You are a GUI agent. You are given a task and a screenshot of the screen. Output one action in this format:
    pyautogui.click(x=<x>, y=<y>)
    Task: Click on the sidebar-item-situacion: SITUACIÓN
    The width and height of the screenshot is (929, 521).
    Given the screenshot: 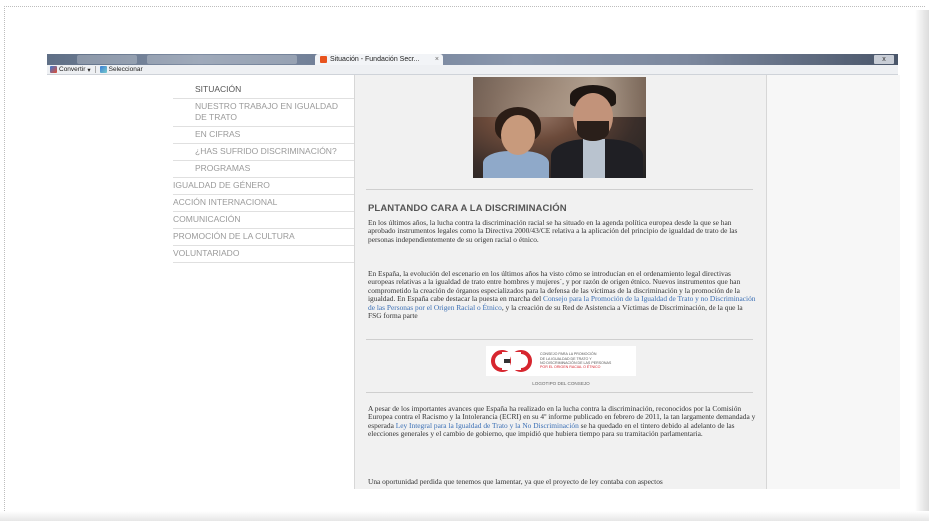 What is the action you would take?
    pyautogui.click(x=263, y=90)
    